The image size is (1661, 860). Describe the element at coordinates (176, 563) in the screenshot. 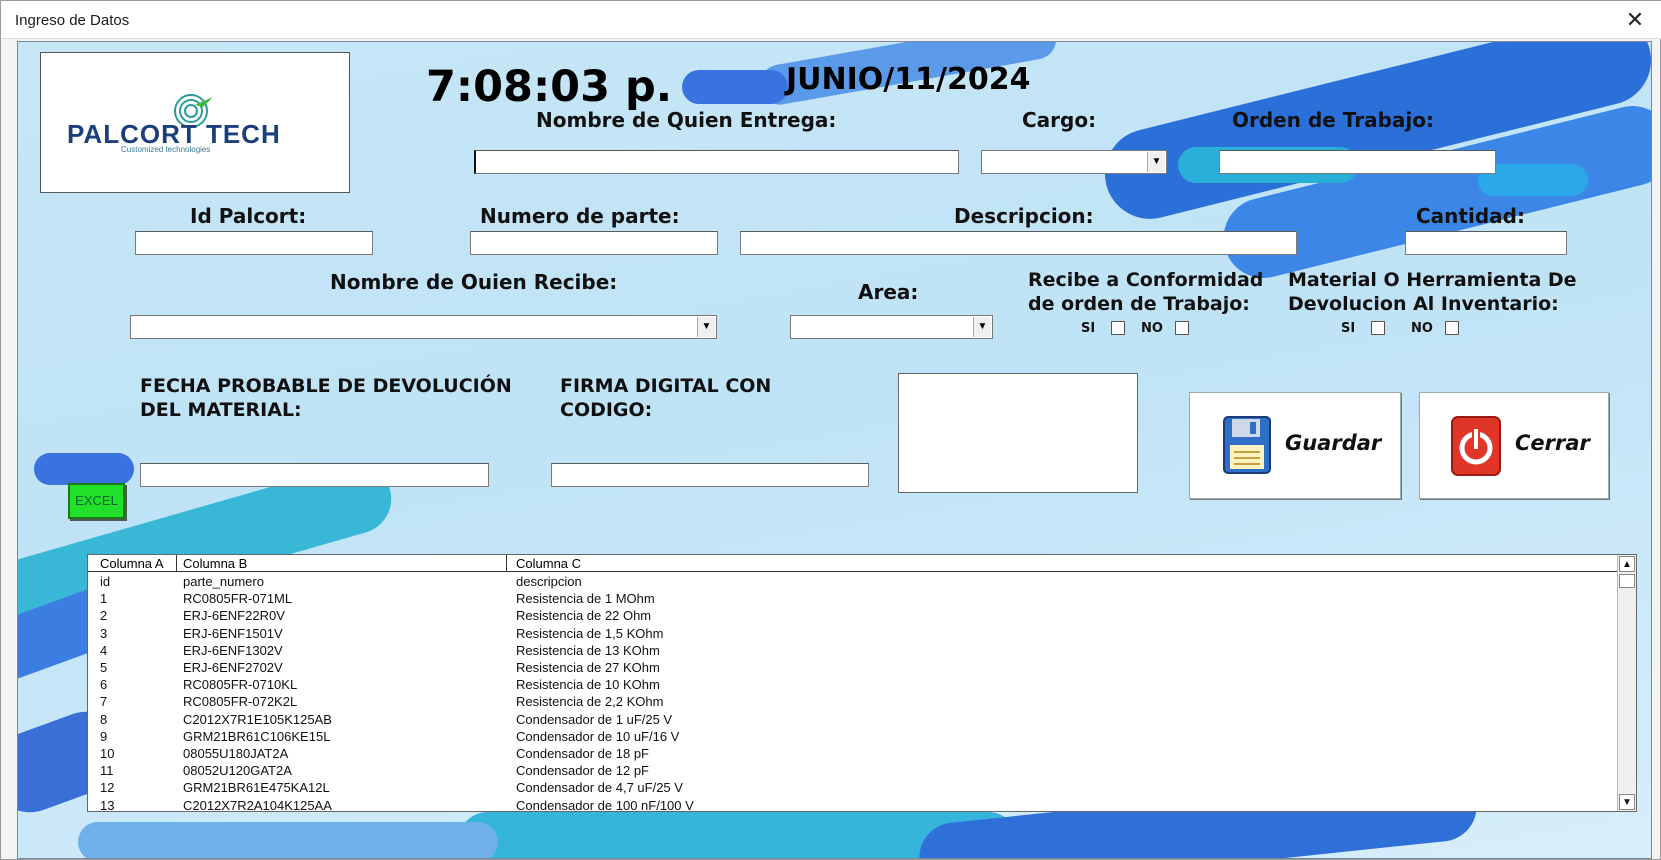

I see `column-separator` at that location.